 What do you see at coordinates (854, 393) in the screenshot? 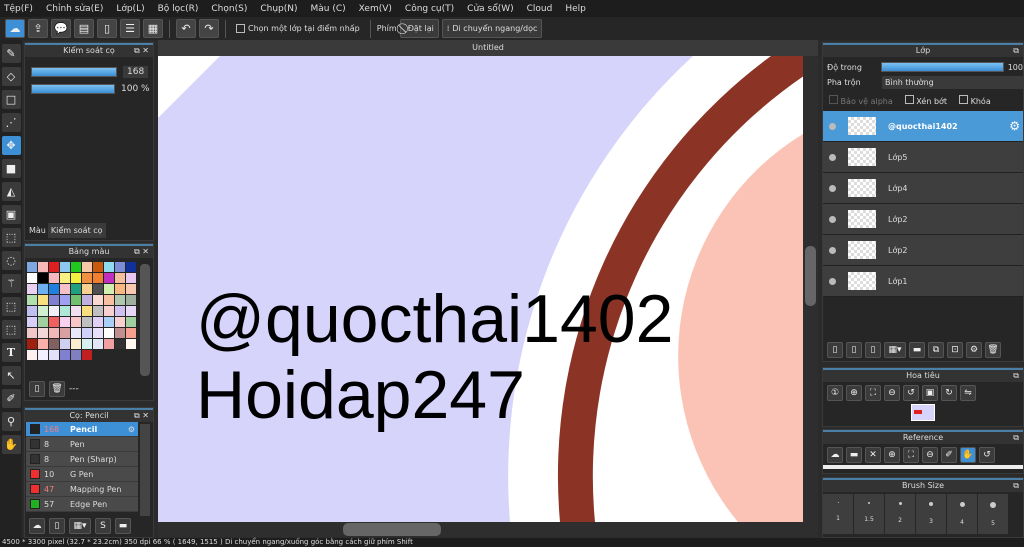
I see `zoom-in-icon: ⊕` at bounding box center [854, 393].